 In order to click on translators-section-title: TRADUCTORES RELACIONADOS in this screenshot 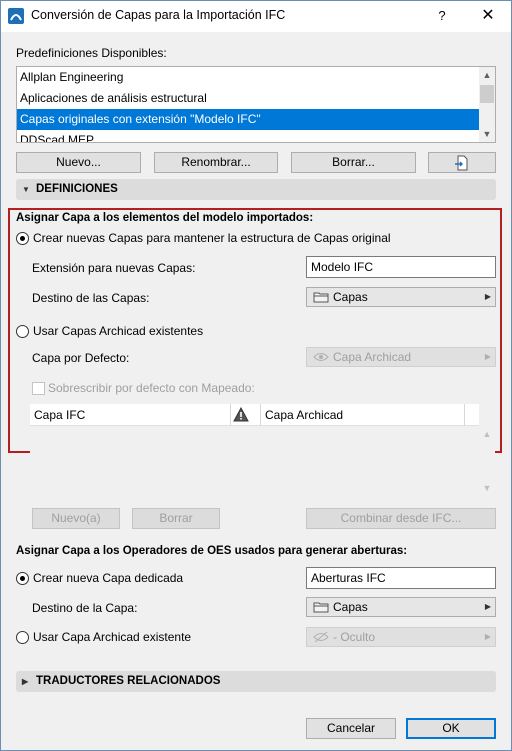, I will do `click(128, 681)`.